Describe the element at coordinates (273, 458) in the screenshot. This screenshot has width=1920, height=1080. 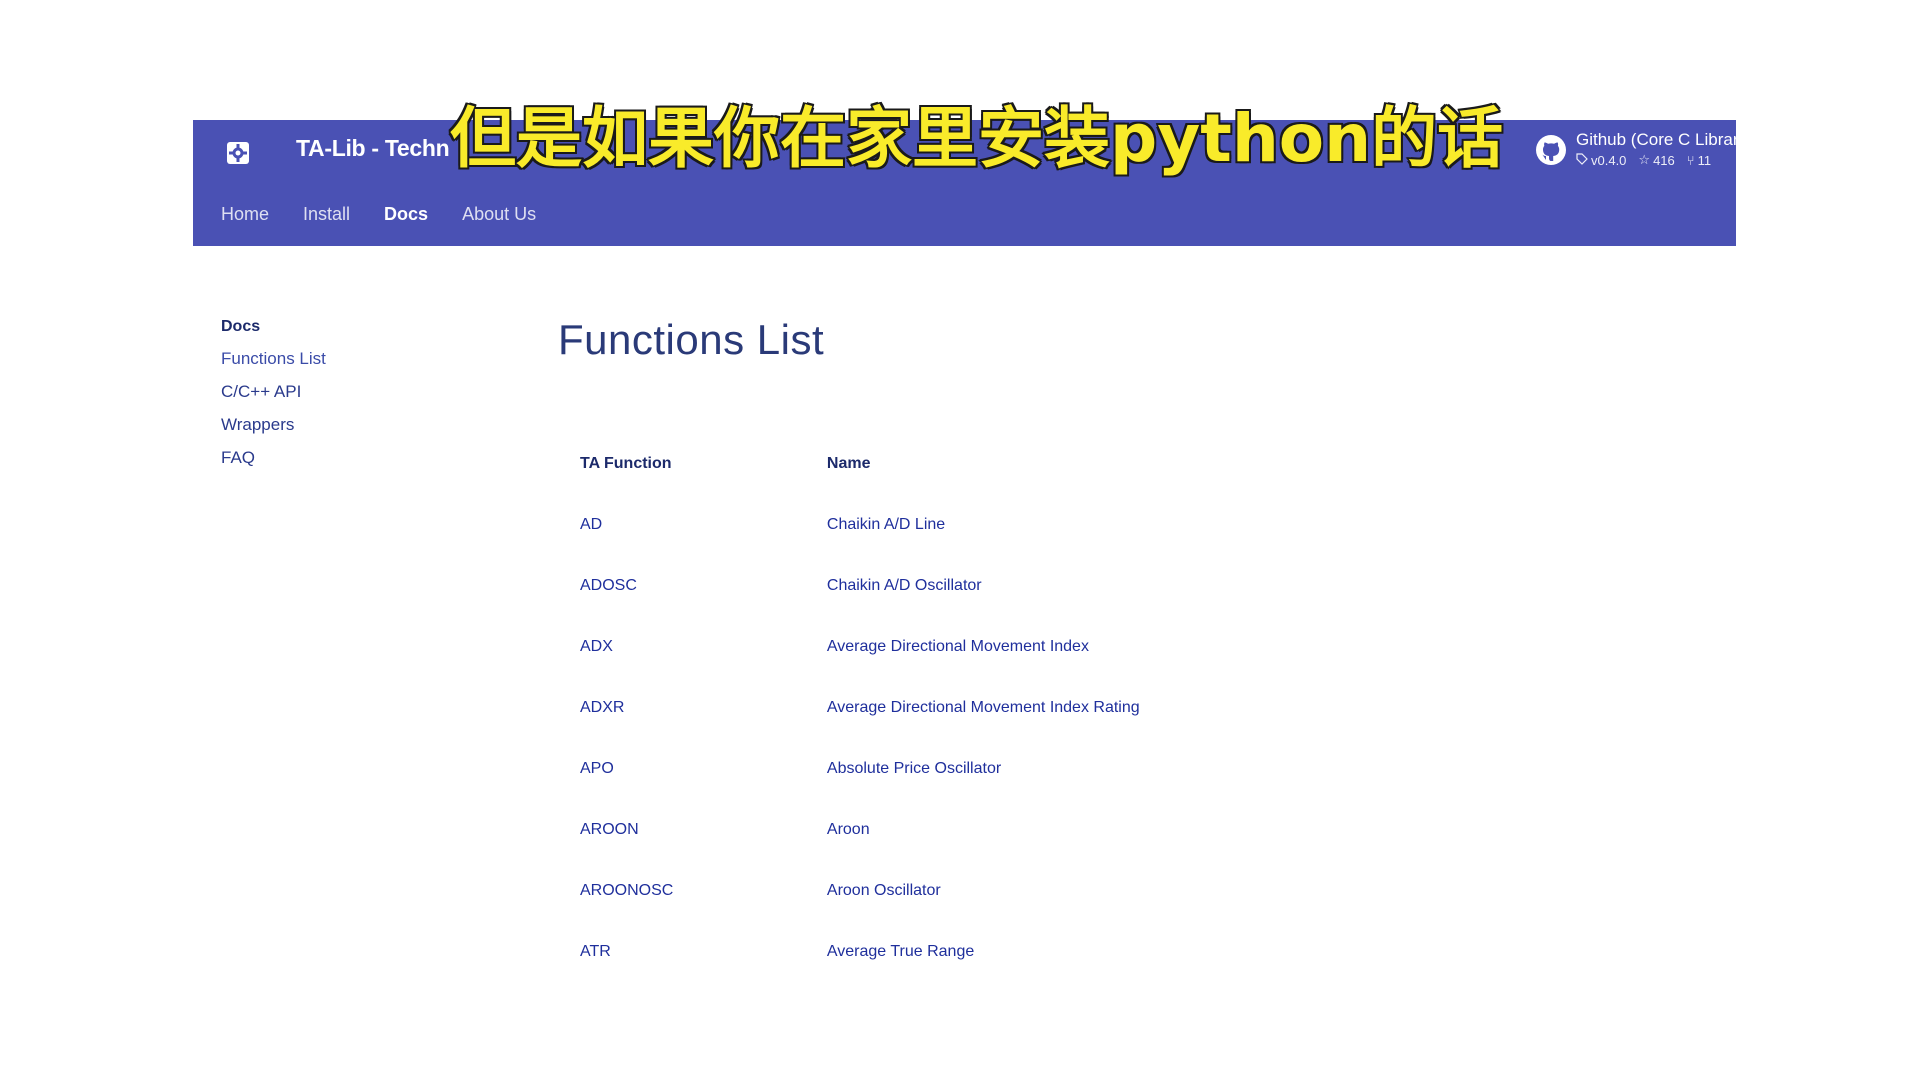
I see `sidebar-item-faq: FAQ` at that location.